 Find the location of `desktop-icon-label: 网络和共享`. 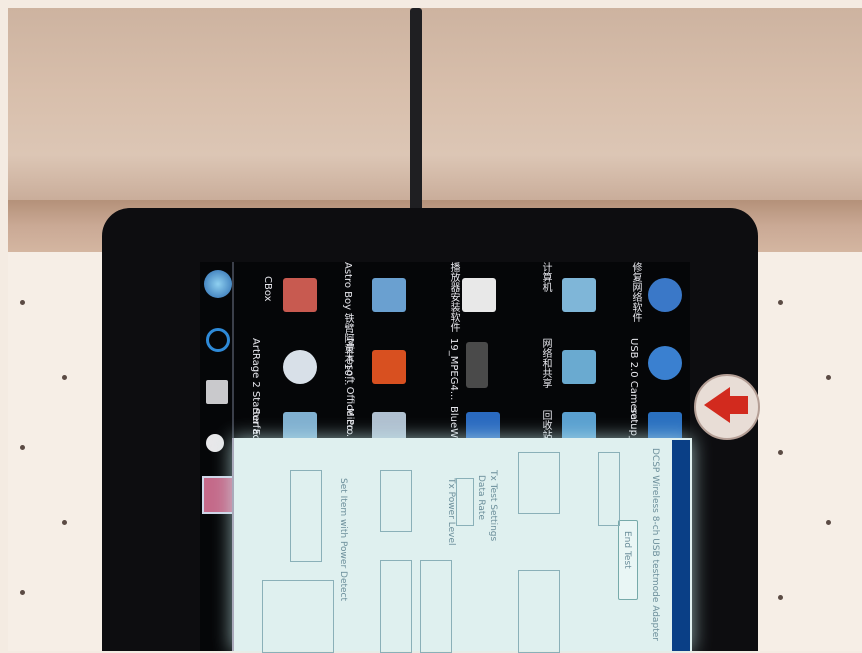

desktop-icon-label: 网络和共享 is located at coordinates (545, 363).